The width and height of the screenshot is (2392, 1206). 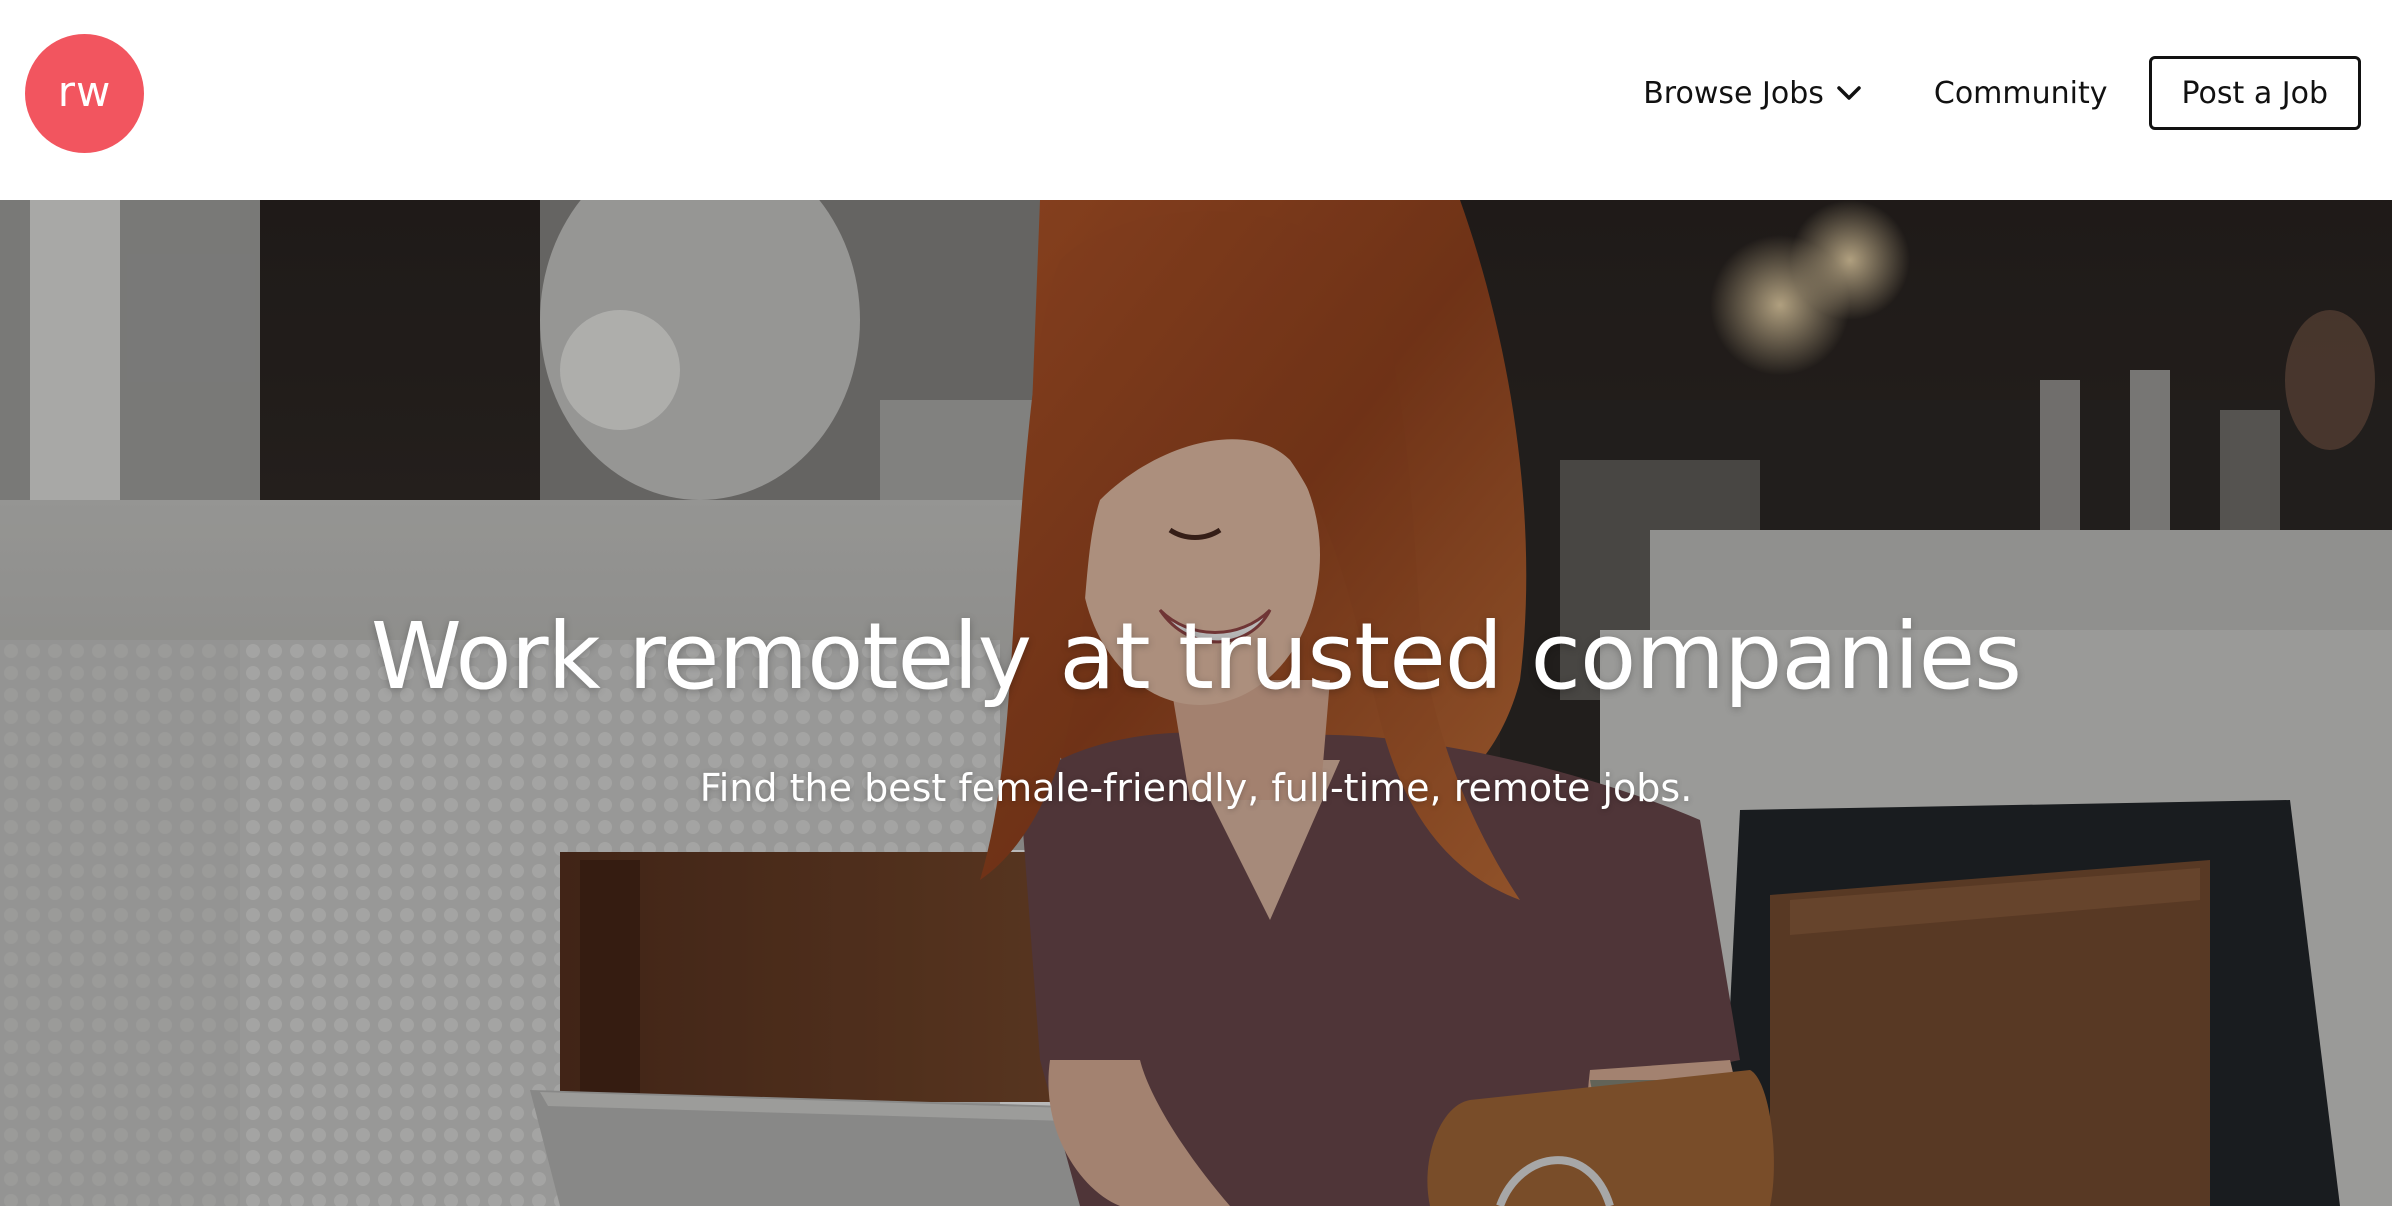 I want to click on community-label: Community, so click(x=2020, y=93).